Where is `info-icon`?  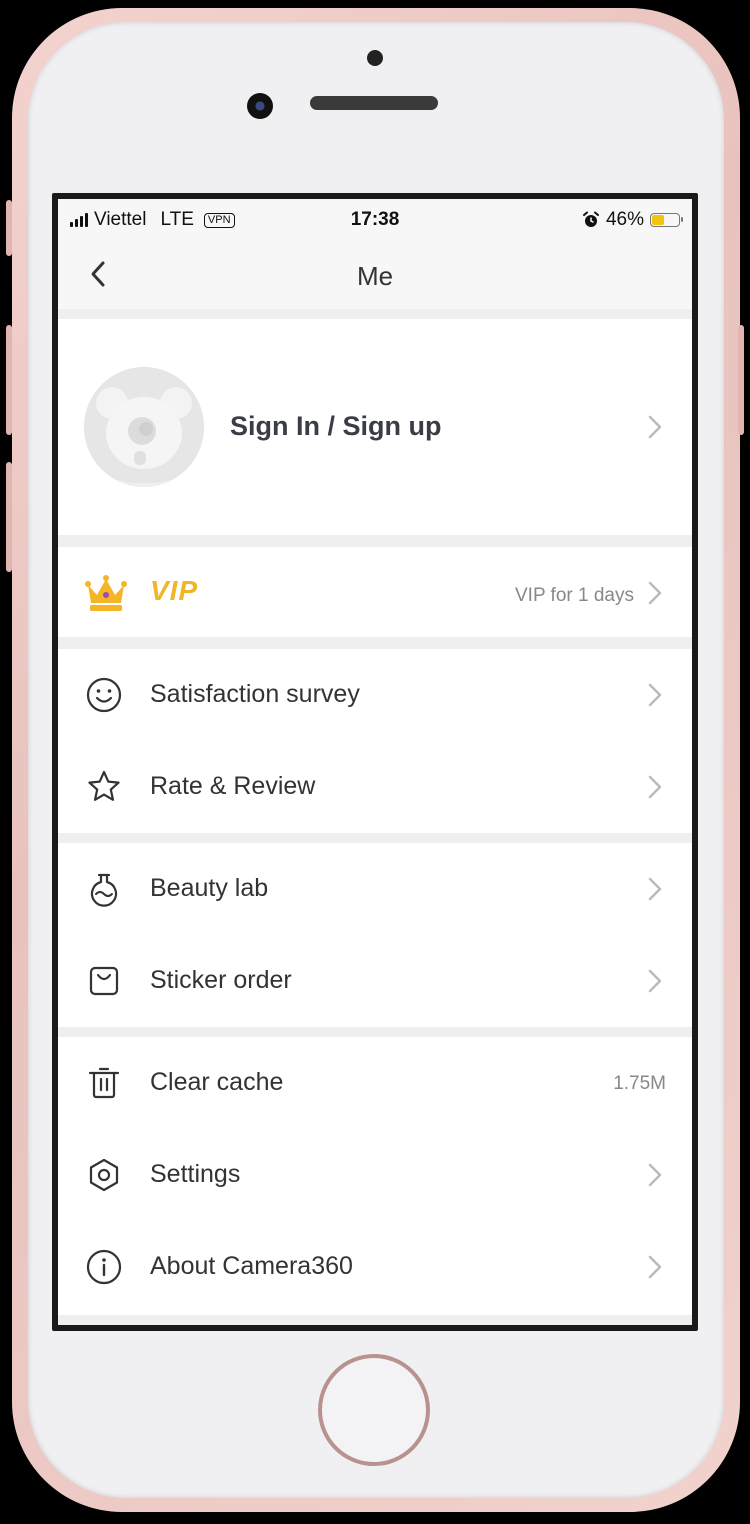
info-icon is located at coordinates (104, 1267).